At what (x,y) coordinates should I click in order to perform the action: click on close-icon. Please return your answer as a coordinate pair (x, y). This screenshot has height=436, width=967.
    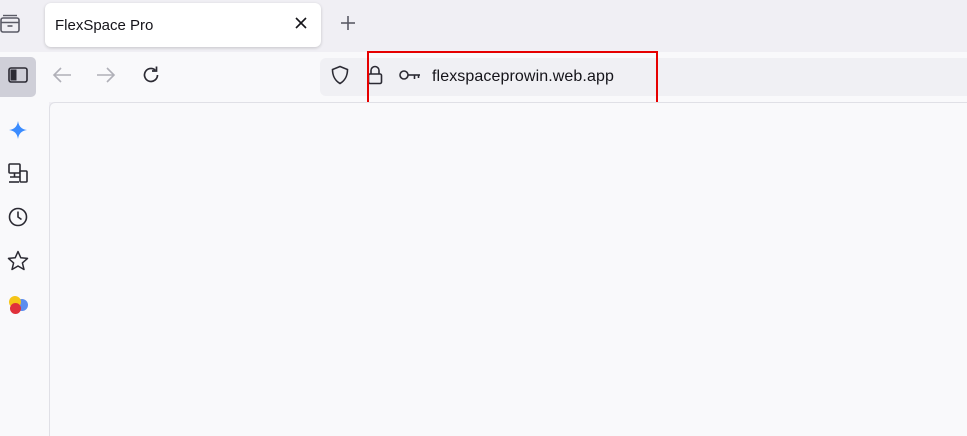
    Looking at the image, I should click on (301, 25).